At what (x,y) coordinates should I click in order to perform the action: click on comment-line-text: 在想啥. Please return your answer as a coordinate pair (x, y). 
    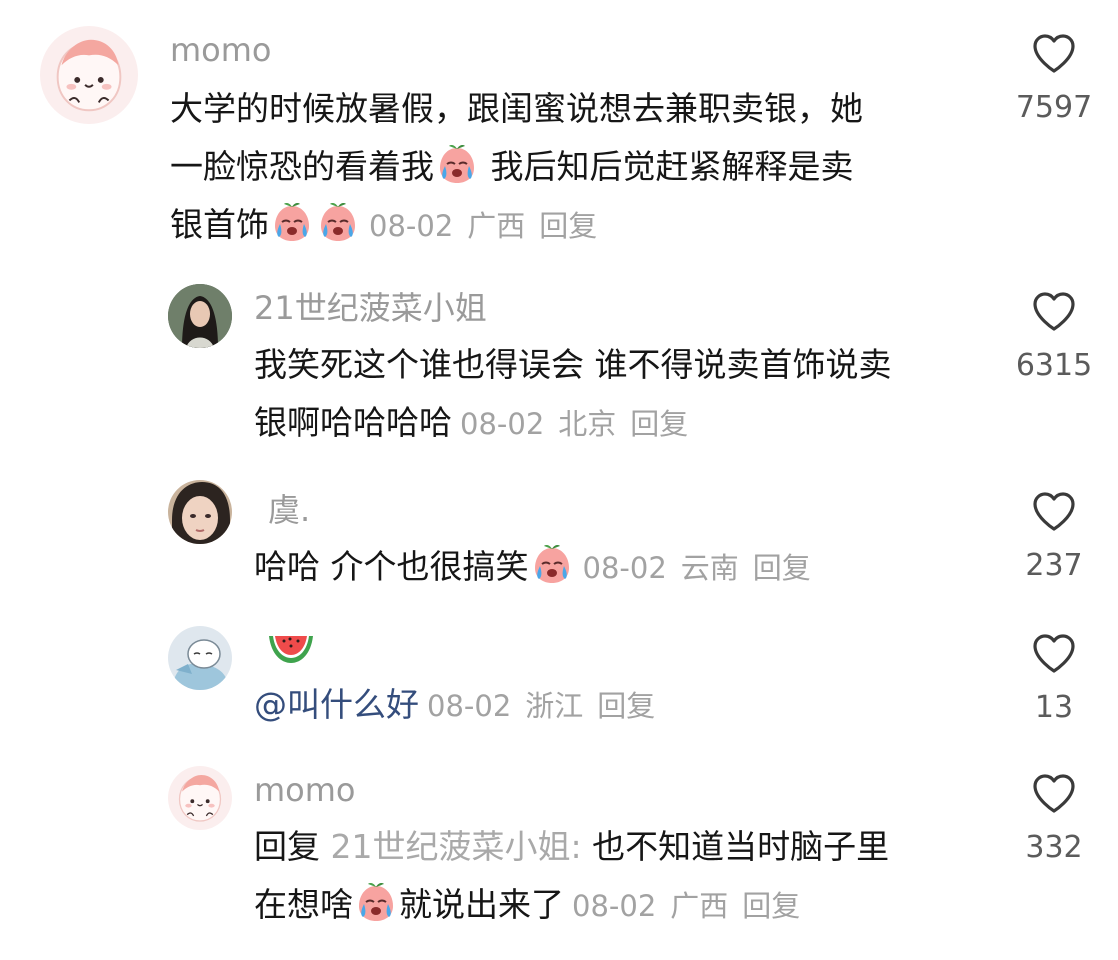
    Looking at the image, I should click on (303, 904).